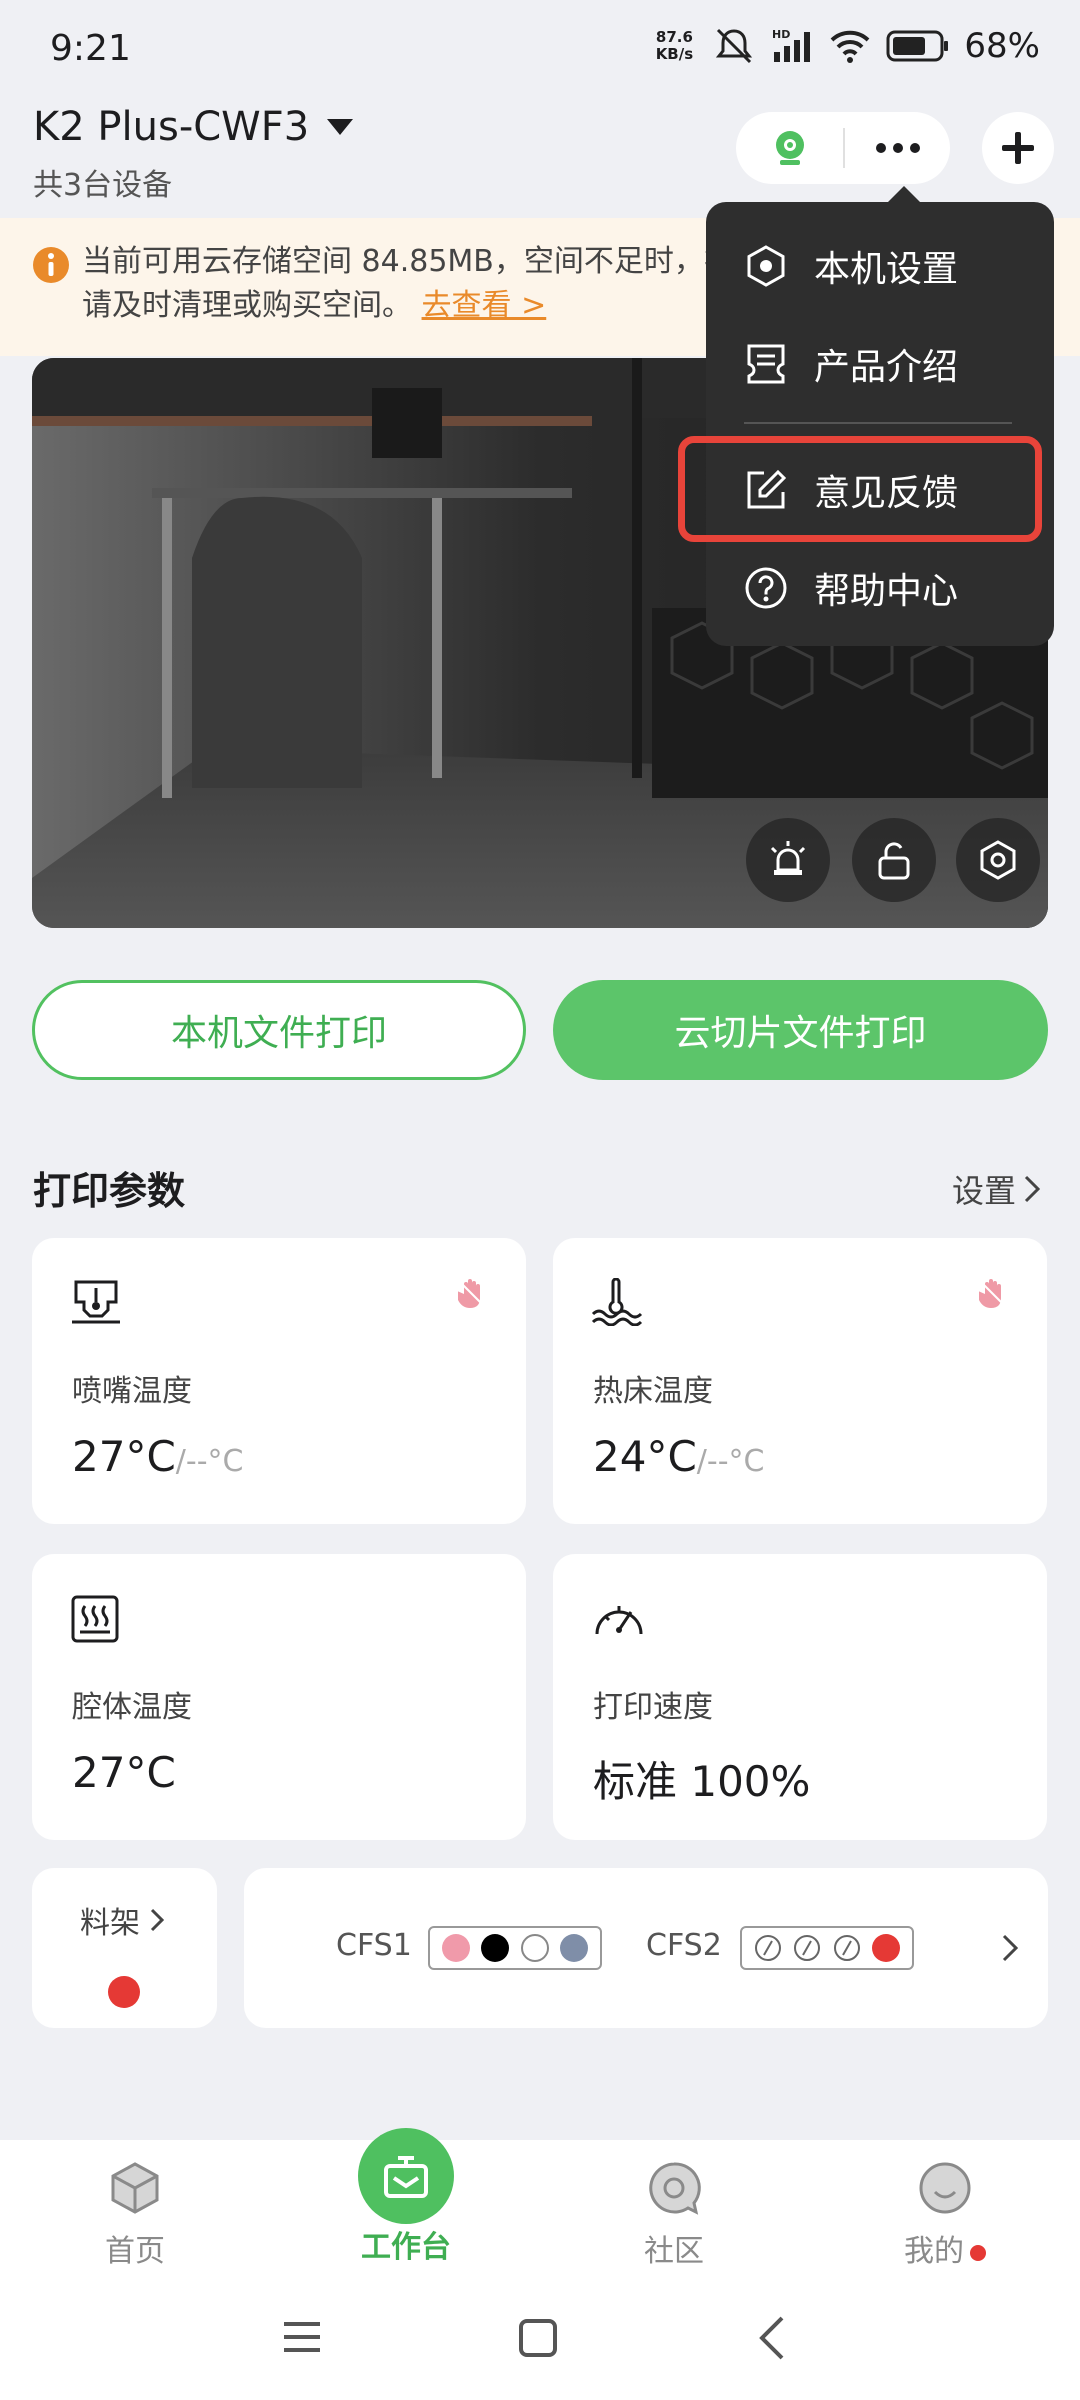 This screenshot has height=2400, width=1080. What do you see at coordinates (800, 1030) in the screenshot?
I see `cloud-slice-print-button: 云切片文件打印` at bounding box center [800, 1030].